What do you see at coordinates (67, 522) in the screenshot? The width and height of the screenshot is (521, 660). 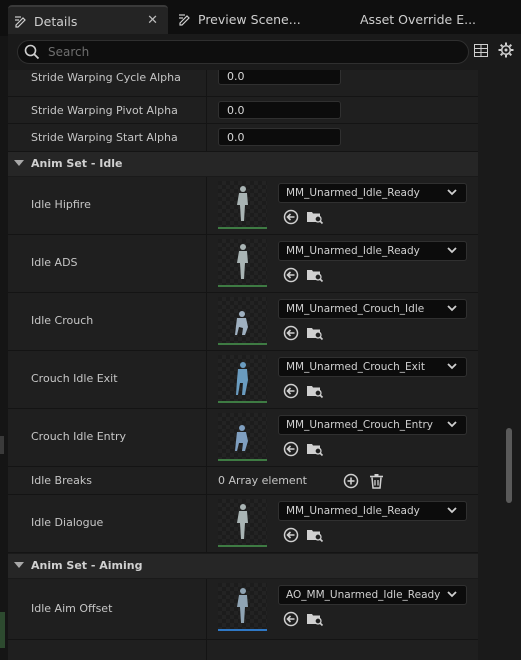 I see `property-label: Idle Dialogue` at bounding box center [67, 522].